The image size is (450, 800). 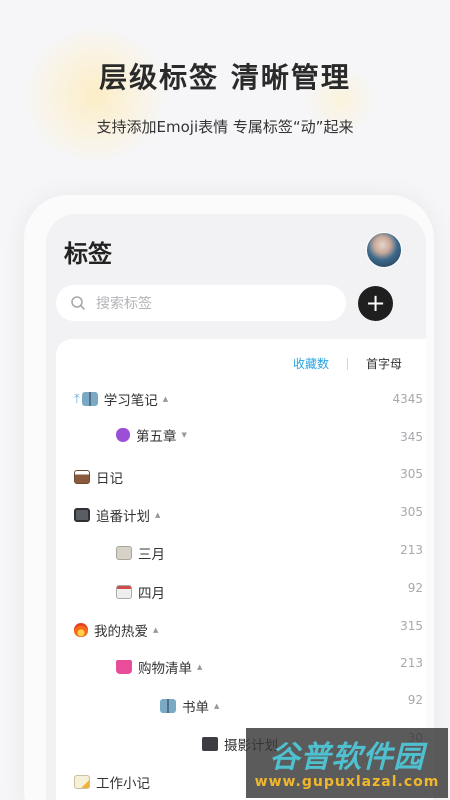 What do you see at coordinates (411, 626) in the screenshot?
I see `tag-count: 315` at bounding box center [411, 626].